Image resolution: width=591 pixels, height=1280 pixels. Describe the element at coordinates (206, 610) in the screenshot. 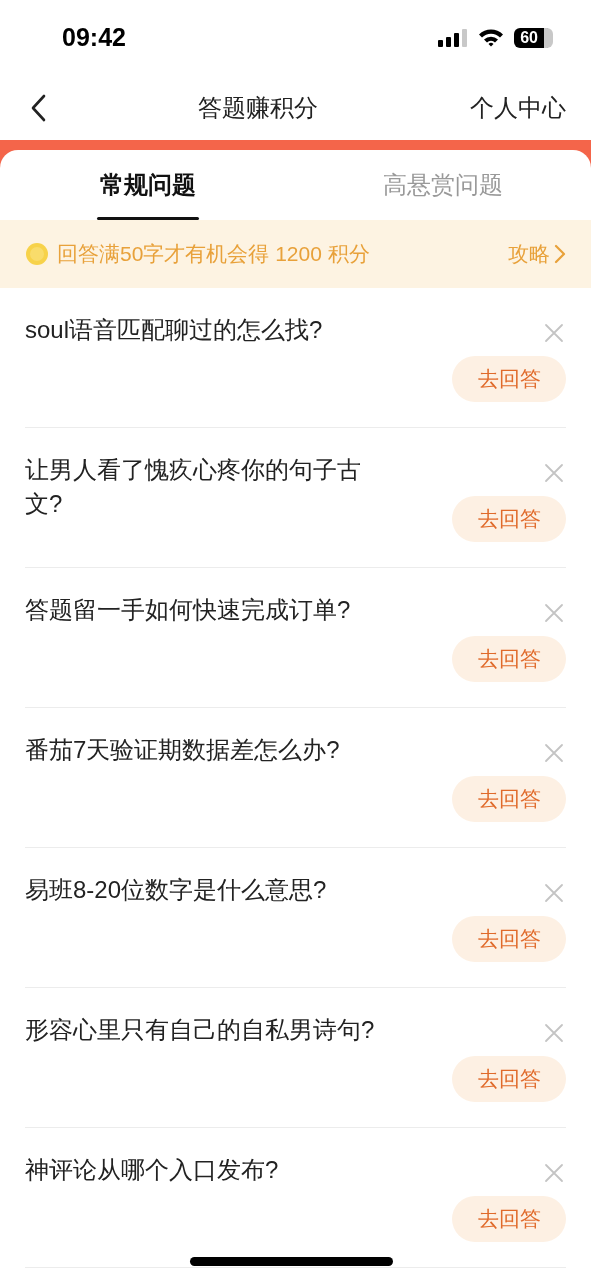

I see `question-text: 答题留一手如何快速完成订单?` at that location.